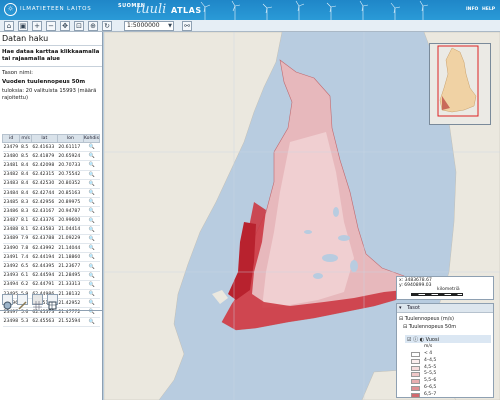 The height and width of the screenshot is (400, 500). I want to click on info-link: INFO, so click(472, 9).